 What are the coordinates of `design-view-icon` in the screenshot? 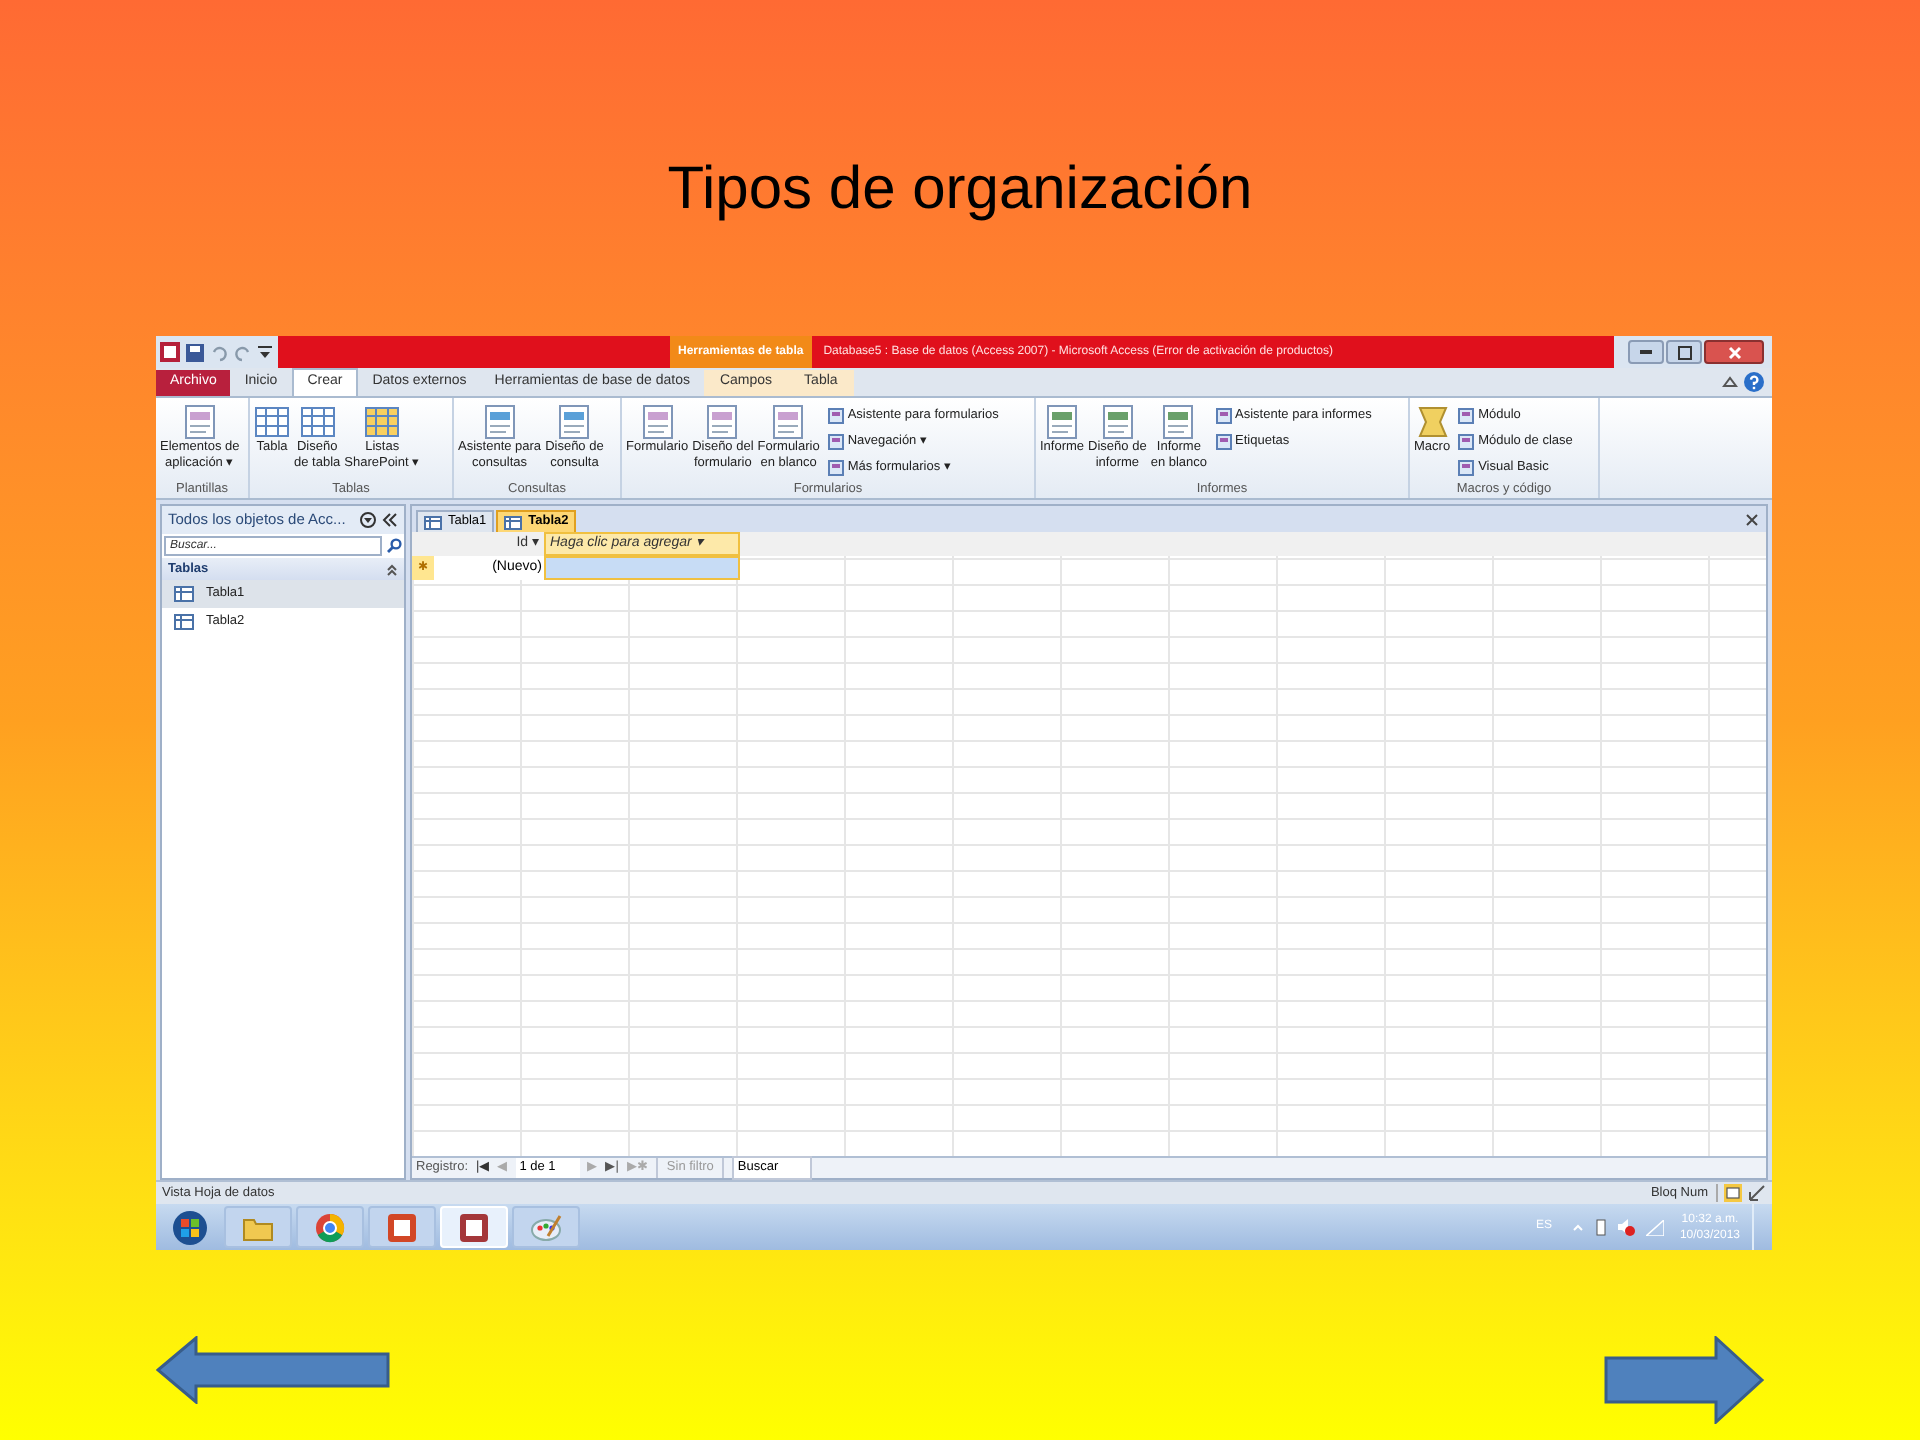 It's located at (1757, 1193).